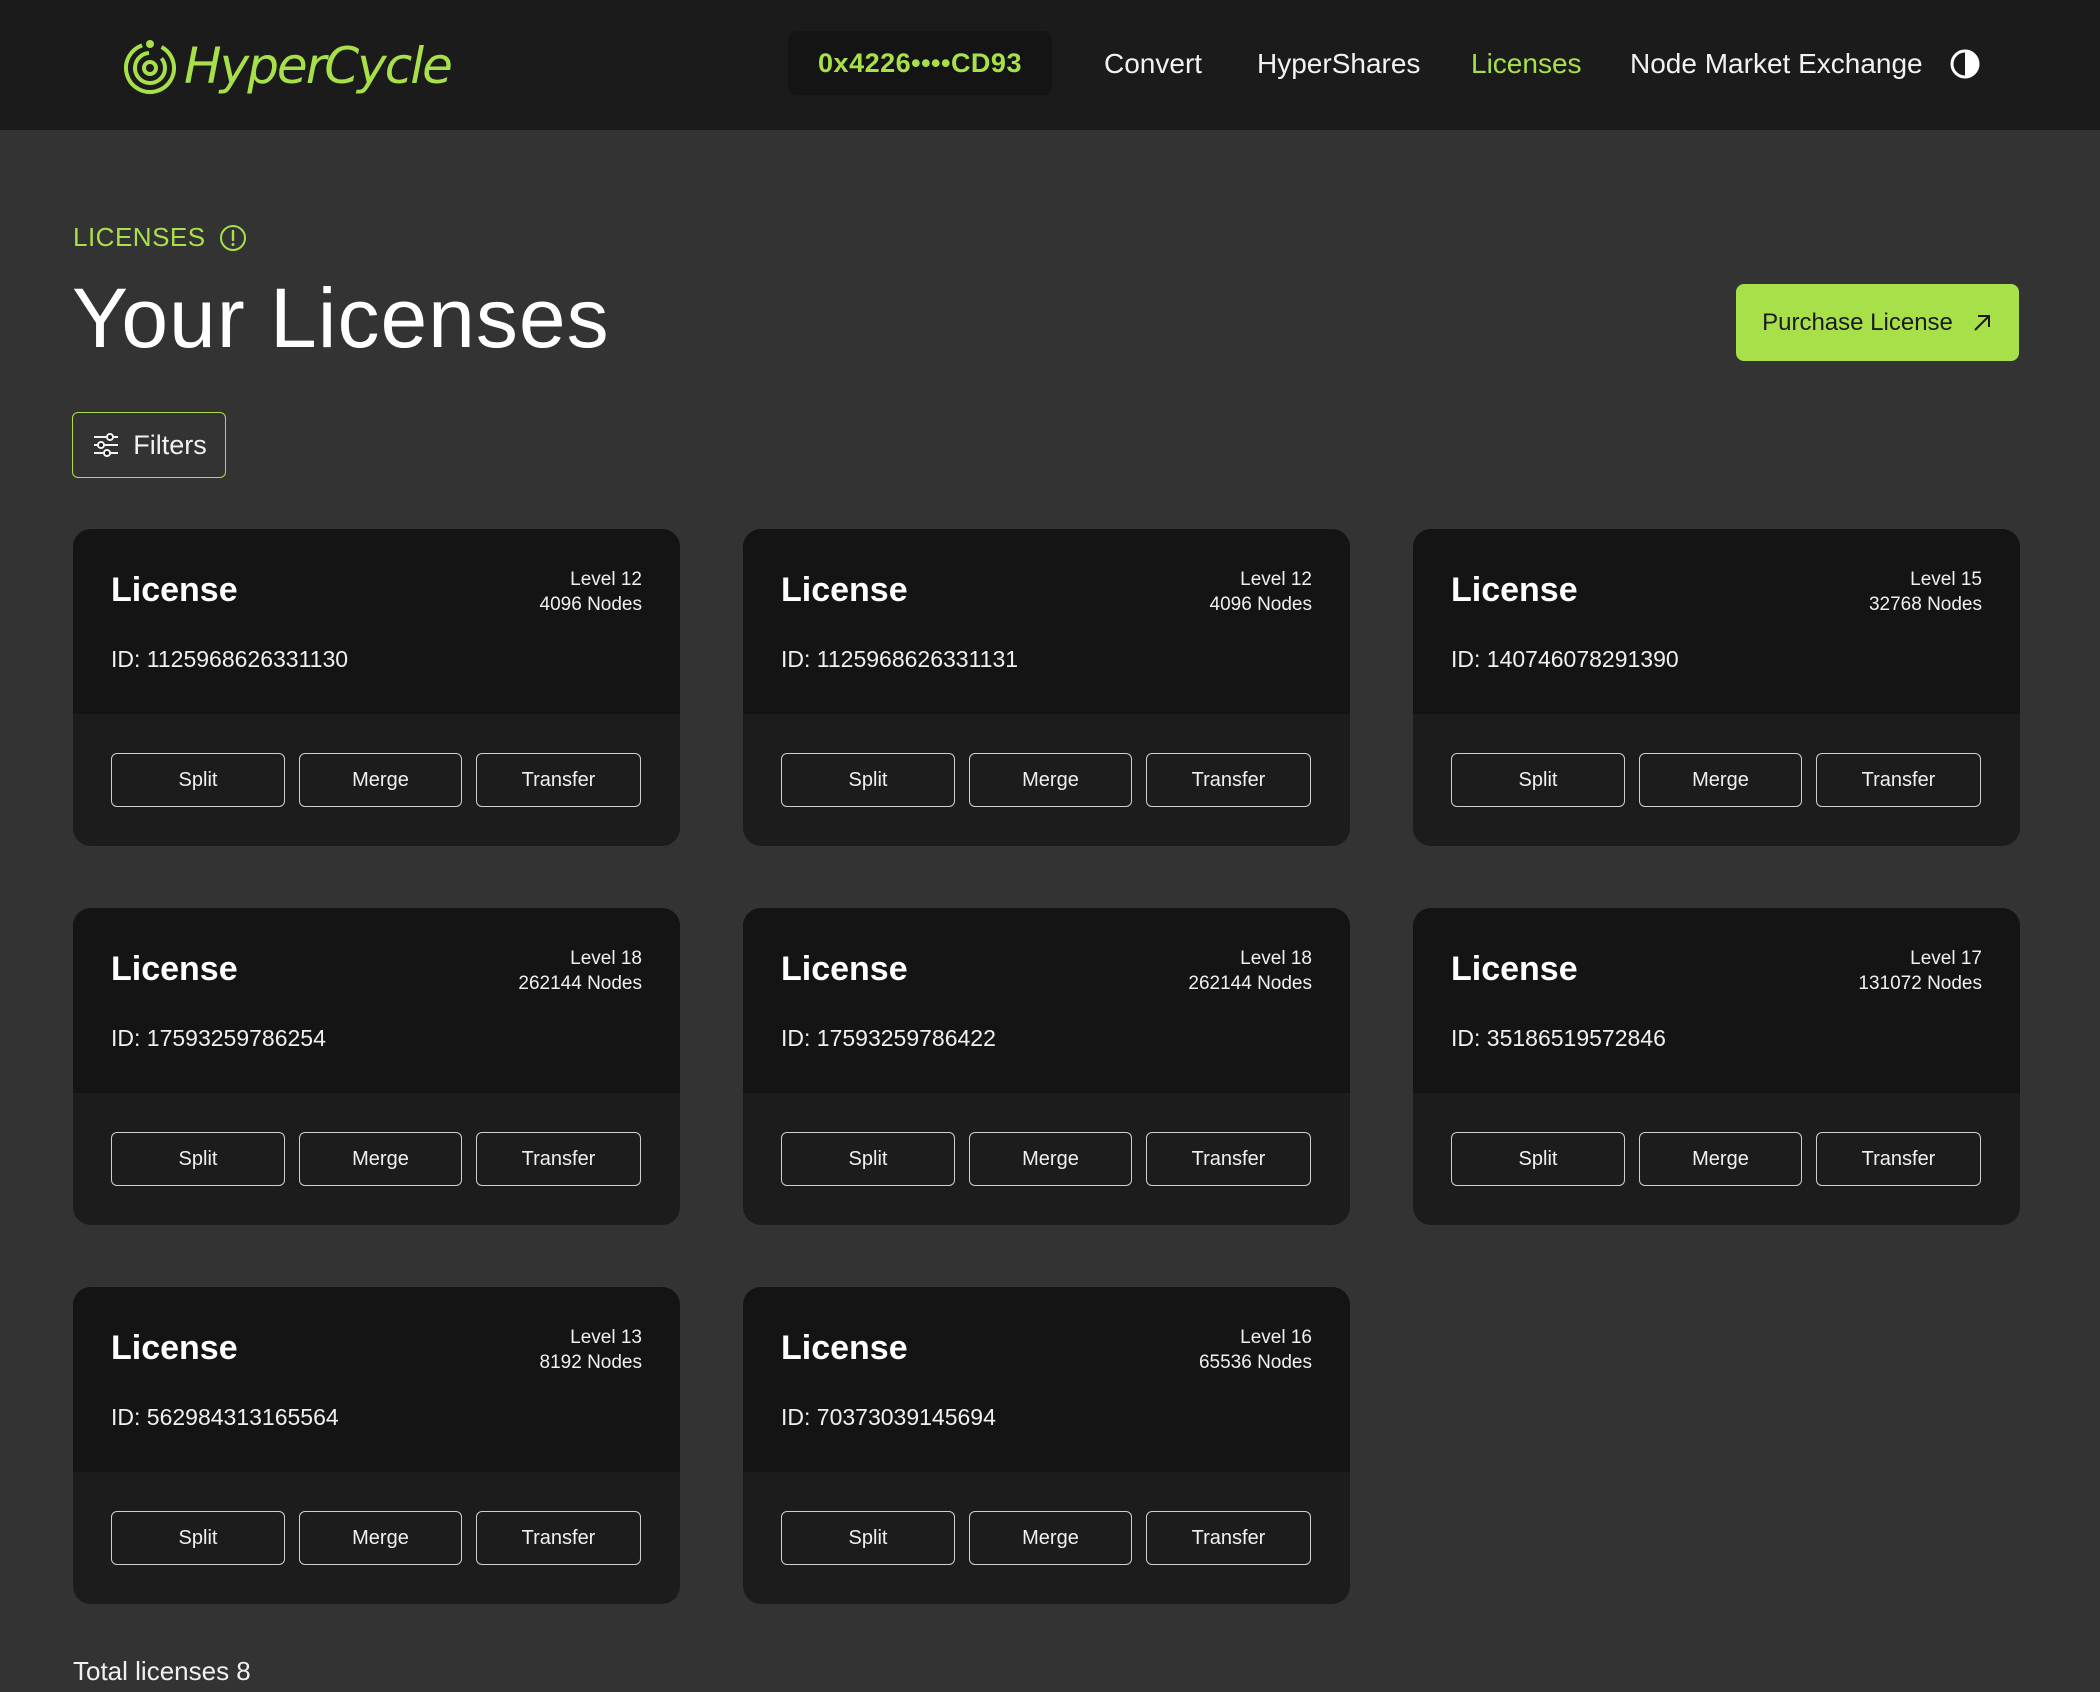 Image resolution: width=2100 pixels, height=1692 pixels. I want to click on license-id: ID: 17593259786422, so click(888, 1038).